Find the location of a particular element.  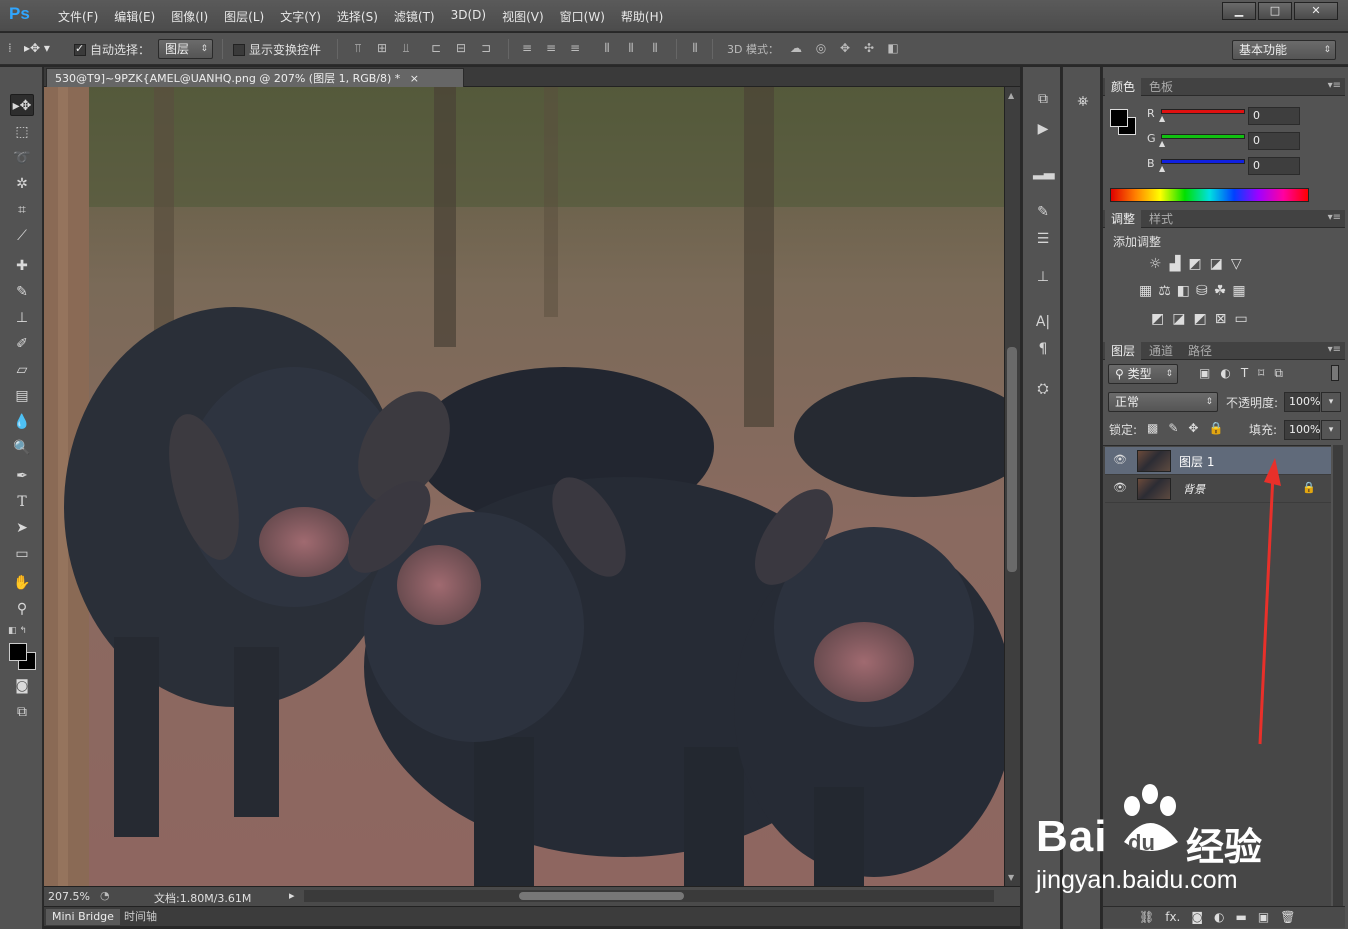

histogram-panel-icon: ▂▃ is located at coordinates (1044, 172).